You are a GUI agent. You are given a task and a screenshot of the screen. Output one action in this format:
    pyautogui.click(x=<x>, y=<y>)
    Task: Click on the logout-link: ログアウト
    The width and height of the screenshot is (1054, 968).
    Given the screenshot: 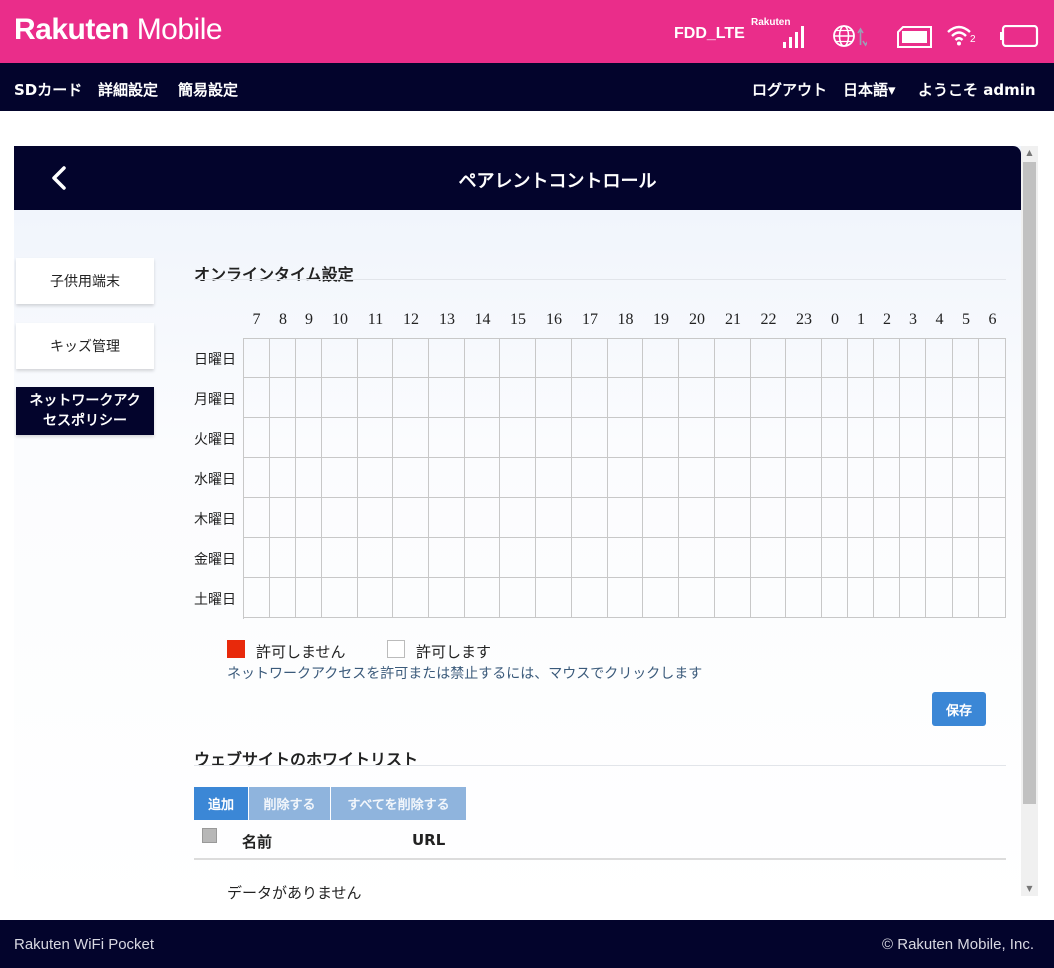 What is the action you would take?
    pyautogui.click(x=789, y=89)
    